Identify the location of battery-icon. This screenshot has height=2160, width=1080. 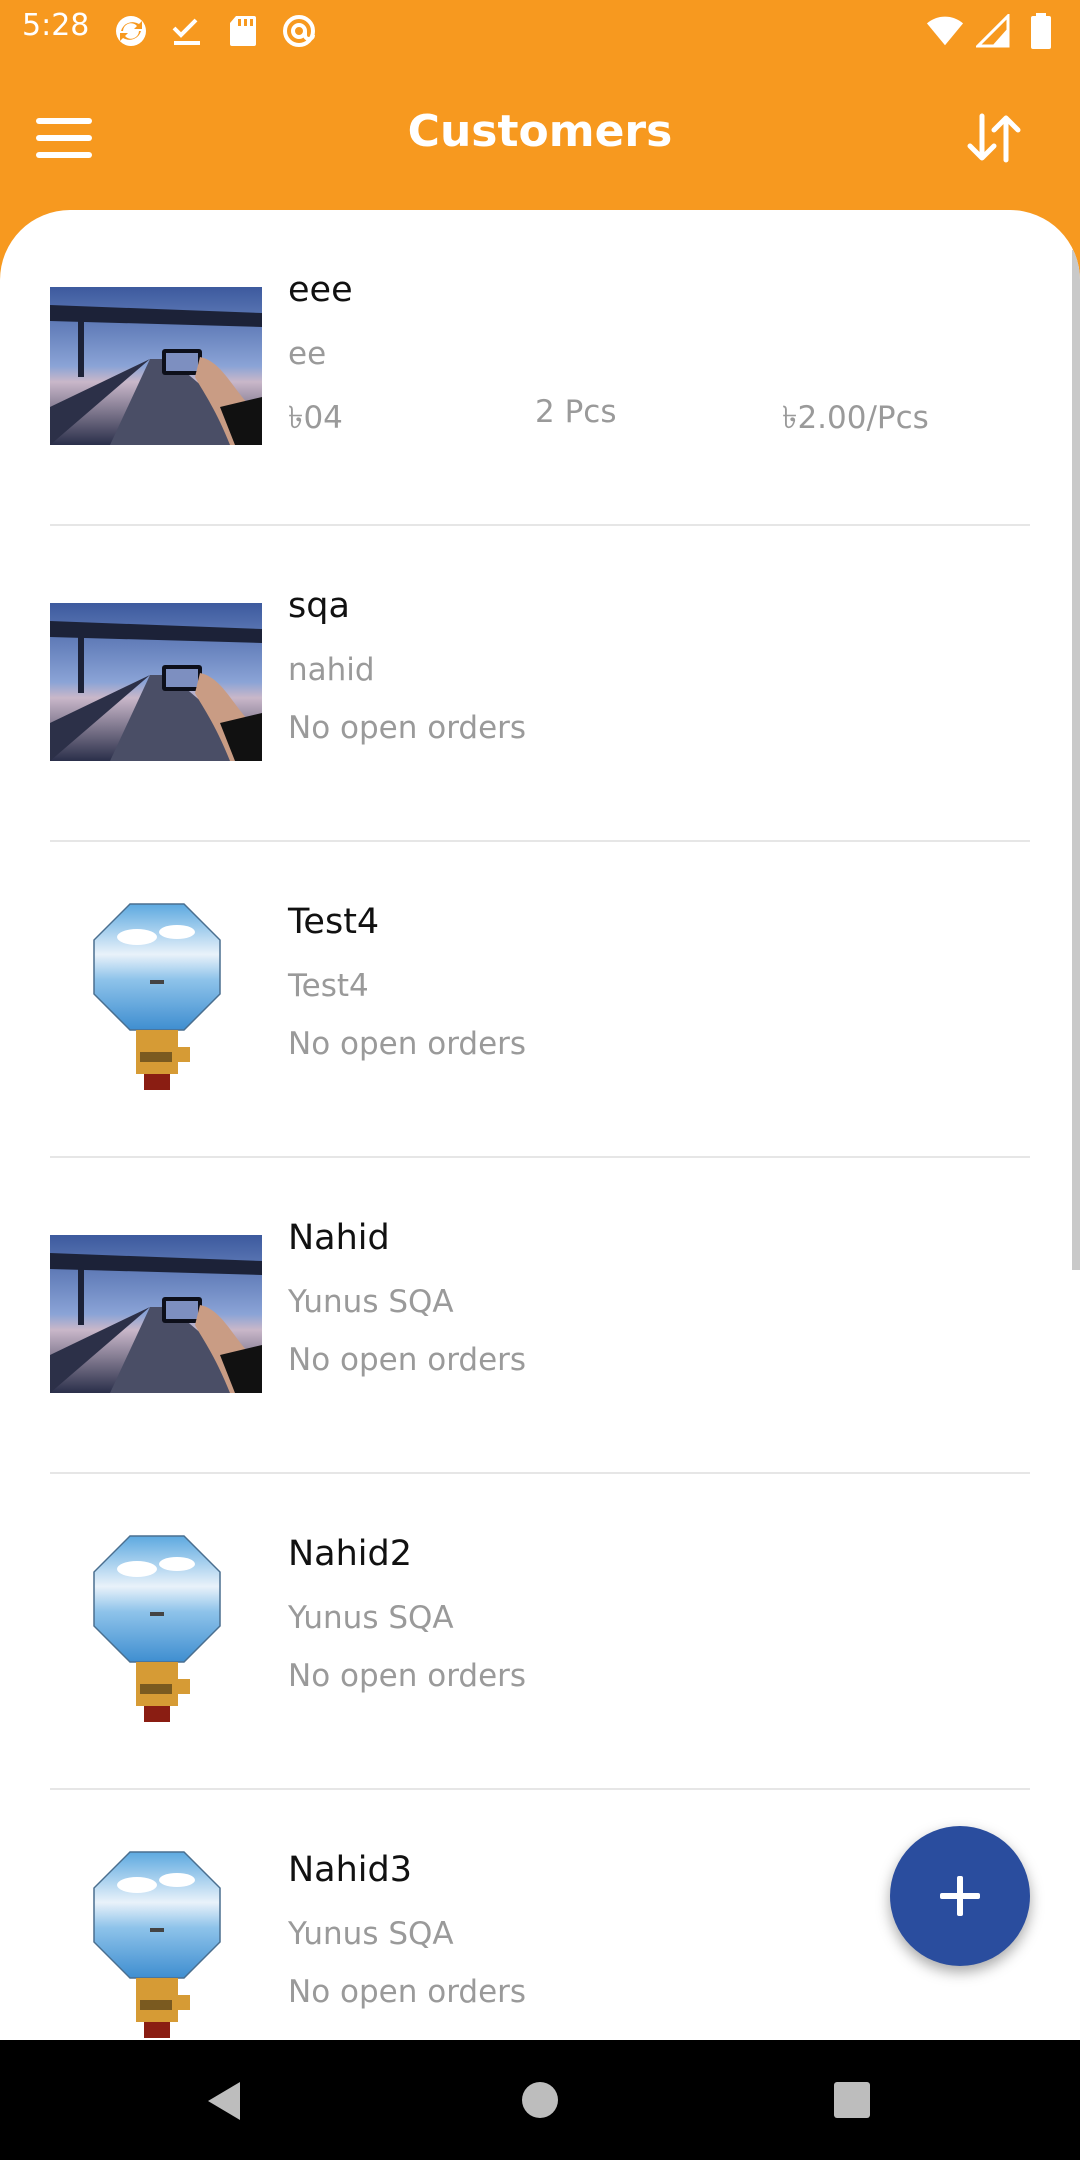
(1041, 31).